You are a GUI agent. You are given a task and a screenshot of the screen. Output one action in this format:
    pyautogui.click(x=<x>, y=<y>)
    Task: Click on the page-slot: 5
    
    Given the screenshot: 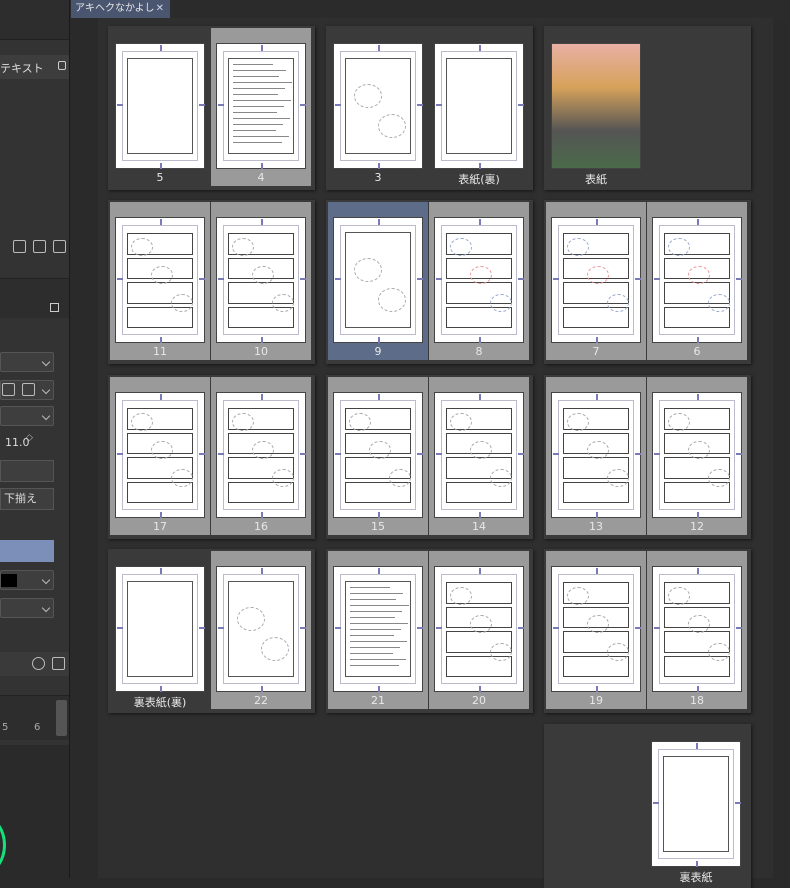 What is the action you would take?
    pyautogui.click(x=160, y=107)
    